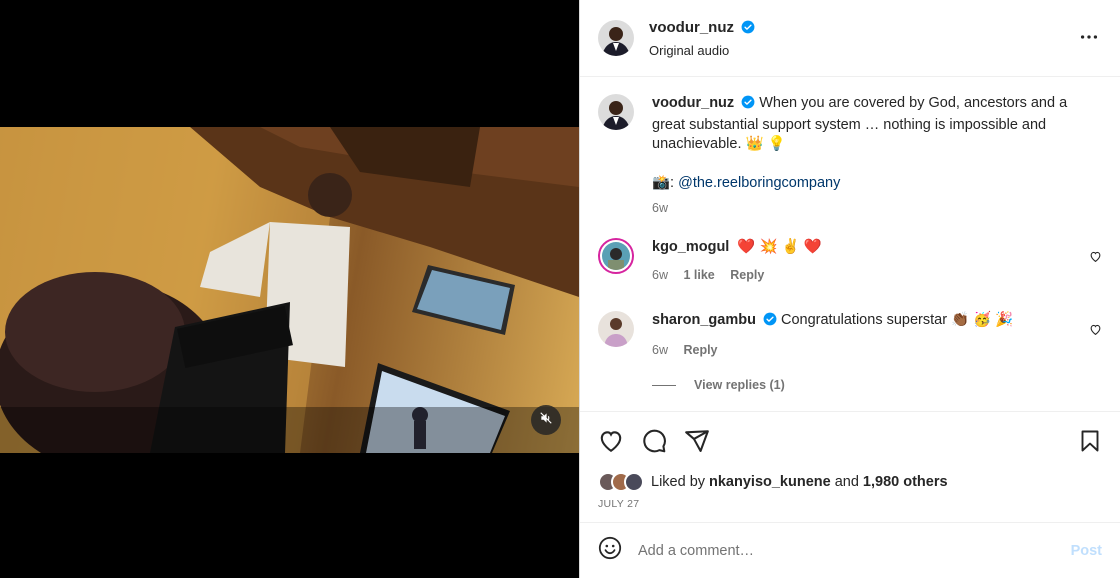  What do you see at coordinates (850, 261) in the screenshot?
I see `comment-item: kgo_mogul ❤️ 💥 ✌️ ❤️ 6w 1 like Reply` at bounding box center [850, 261].